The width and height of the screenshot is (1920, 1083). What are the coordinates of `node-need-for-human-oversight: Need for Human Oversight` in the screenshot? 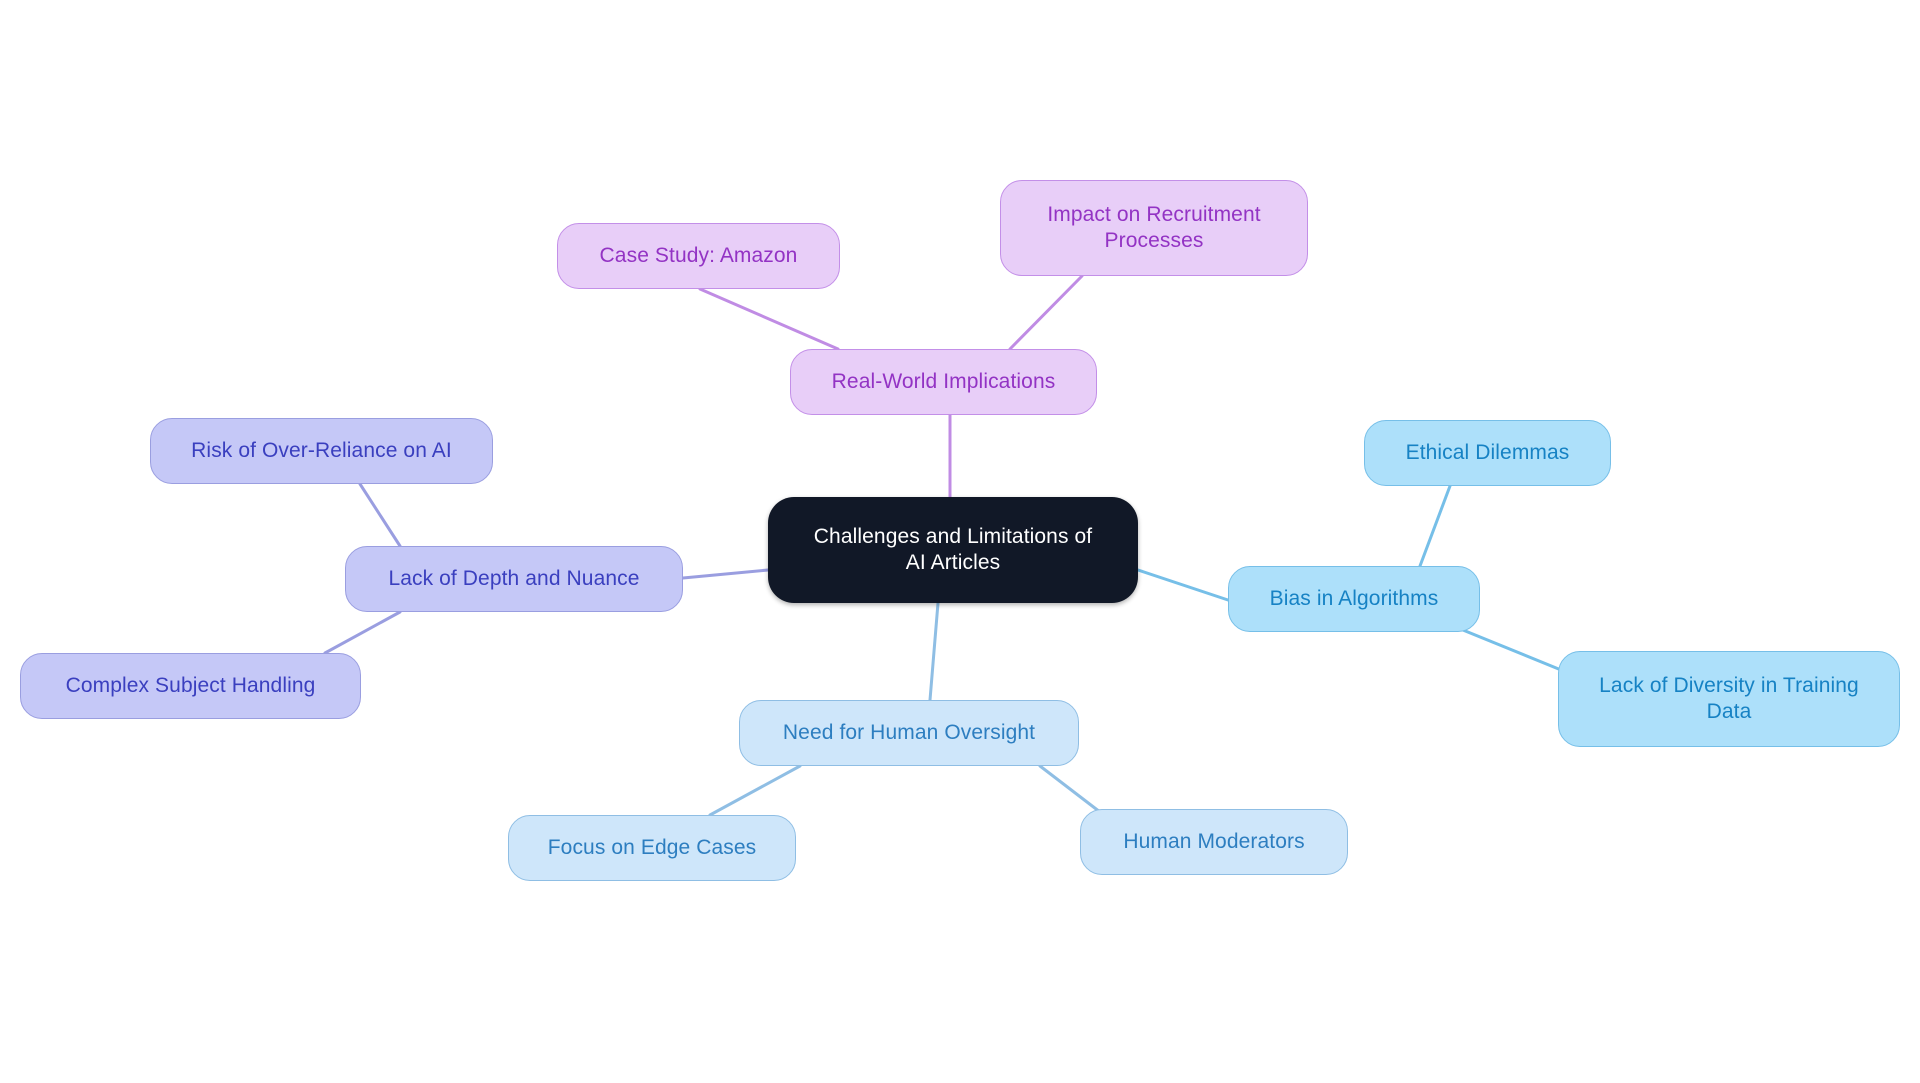 It's located at (909, 733).